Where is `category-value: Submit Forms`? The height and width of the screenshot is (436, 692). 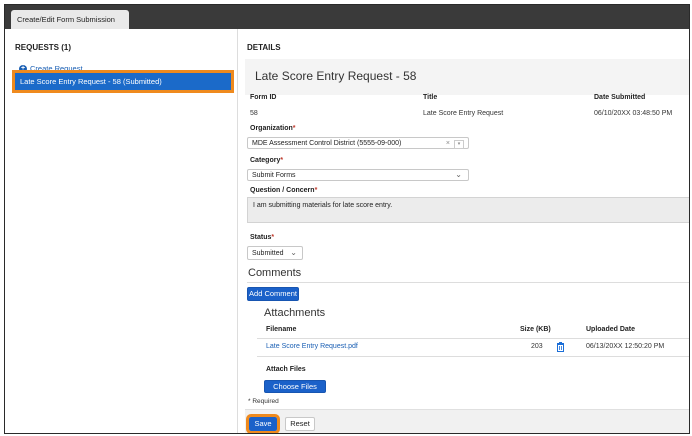
category-value: Submit Forms is located at coordinates (274, 175).